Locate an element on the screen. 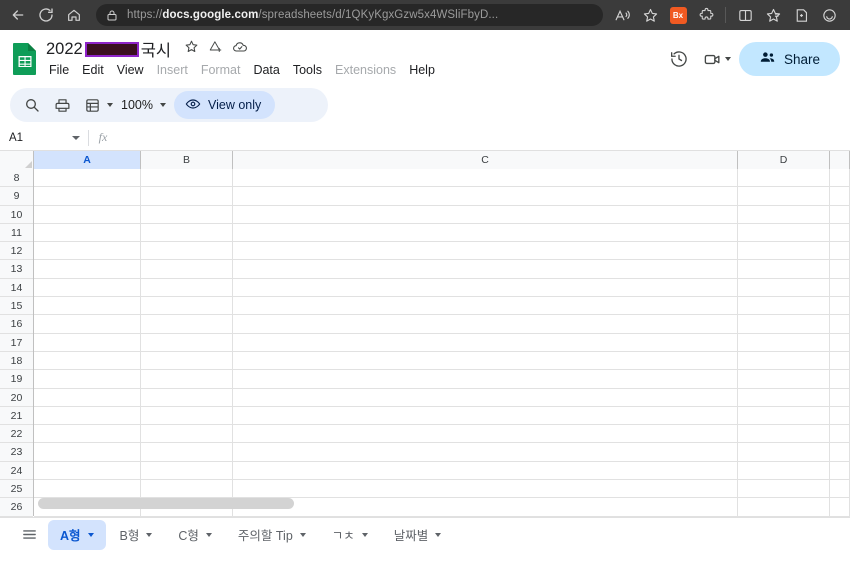 The height and width of the screenshot is (568, 850). row-header: 23 is located at coordinates (16, 452).